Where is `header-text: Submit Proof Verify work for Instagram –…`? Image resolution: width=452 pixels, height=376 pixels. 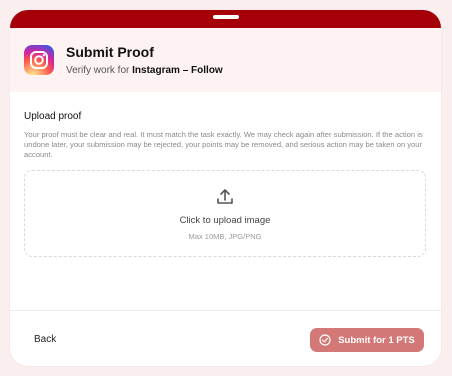 header-text: Submit Proof Verify work for Instagram –… is located at coordinates (144, 60).